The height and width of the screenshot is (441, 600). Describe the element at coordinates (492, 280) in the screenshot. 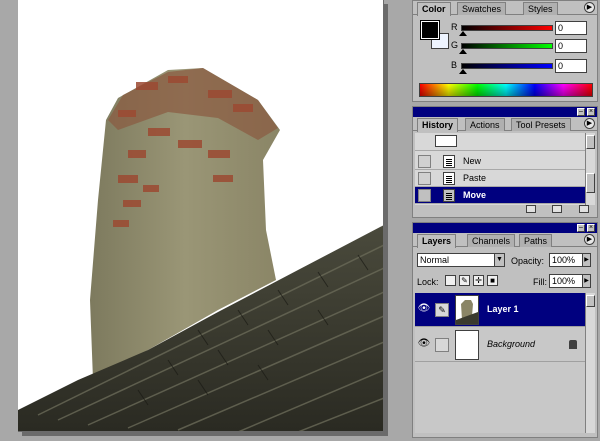

I see `lock-all-icon: ■` at that location.